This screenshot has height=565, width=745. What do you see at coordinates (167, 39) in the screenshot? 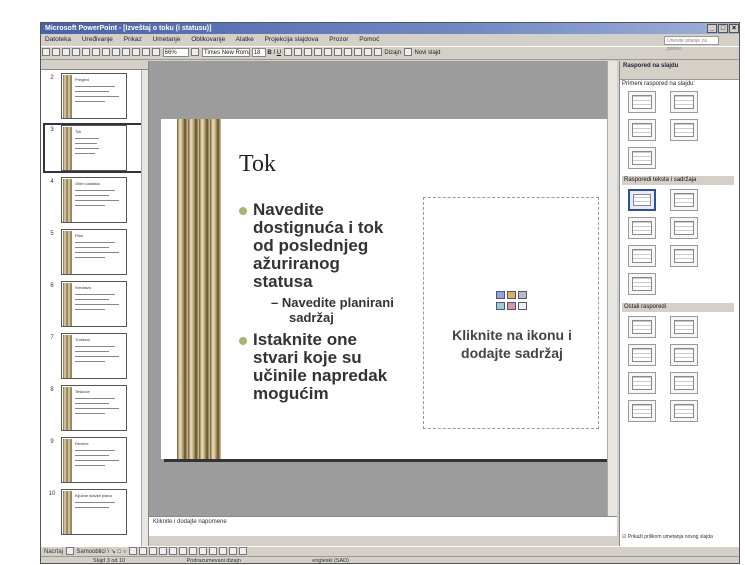
I see `menu-umetanje: Umetanje` at bounding box center [167, 39].